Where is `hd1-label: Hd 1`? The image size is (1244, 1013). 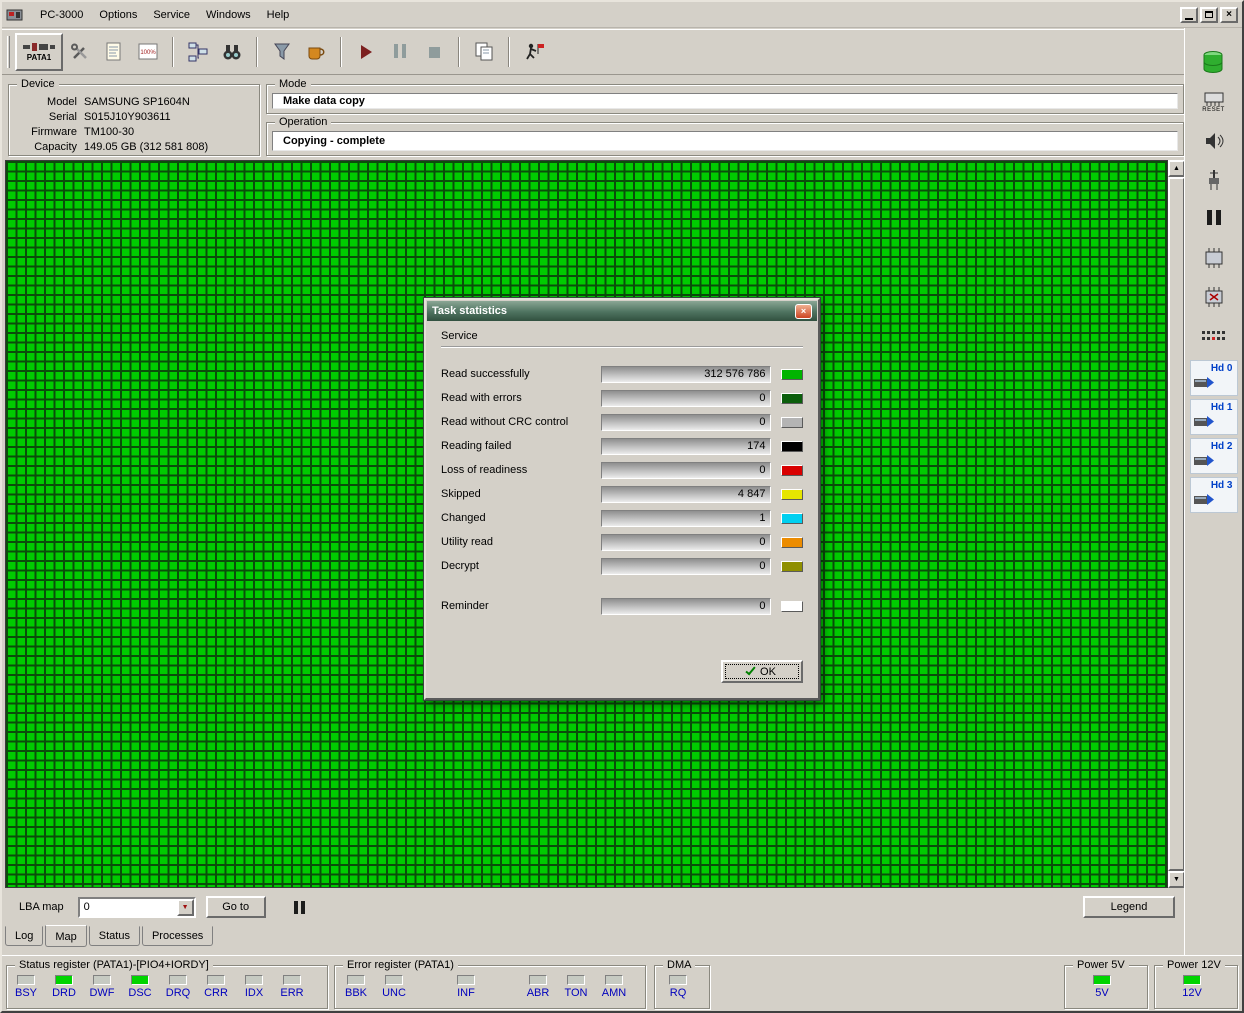 hd1-label: Hd 1 is located at coordinates (1221, 407).